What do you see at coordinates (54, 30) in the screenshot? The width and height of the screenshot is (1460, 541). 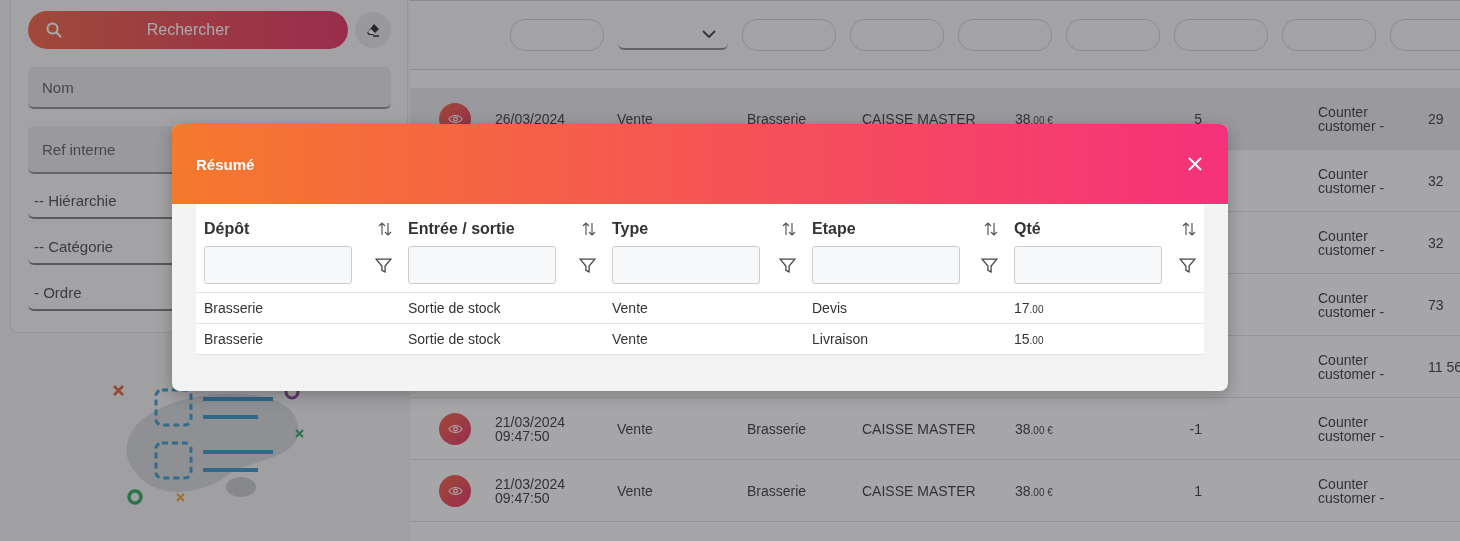 I see `search-icon` at bounding box center [54, 30].